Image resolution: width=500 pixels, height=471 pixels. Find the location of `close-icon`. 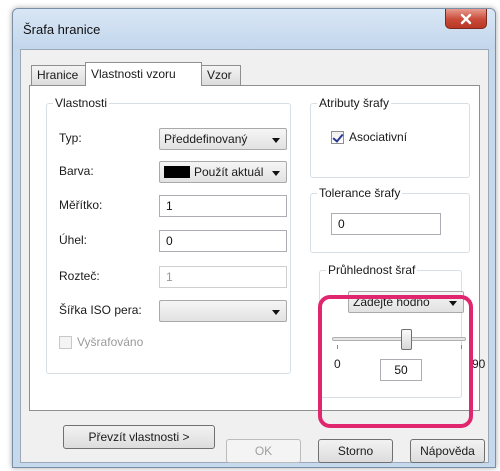

close-icon is located at coordinates (466, 18).